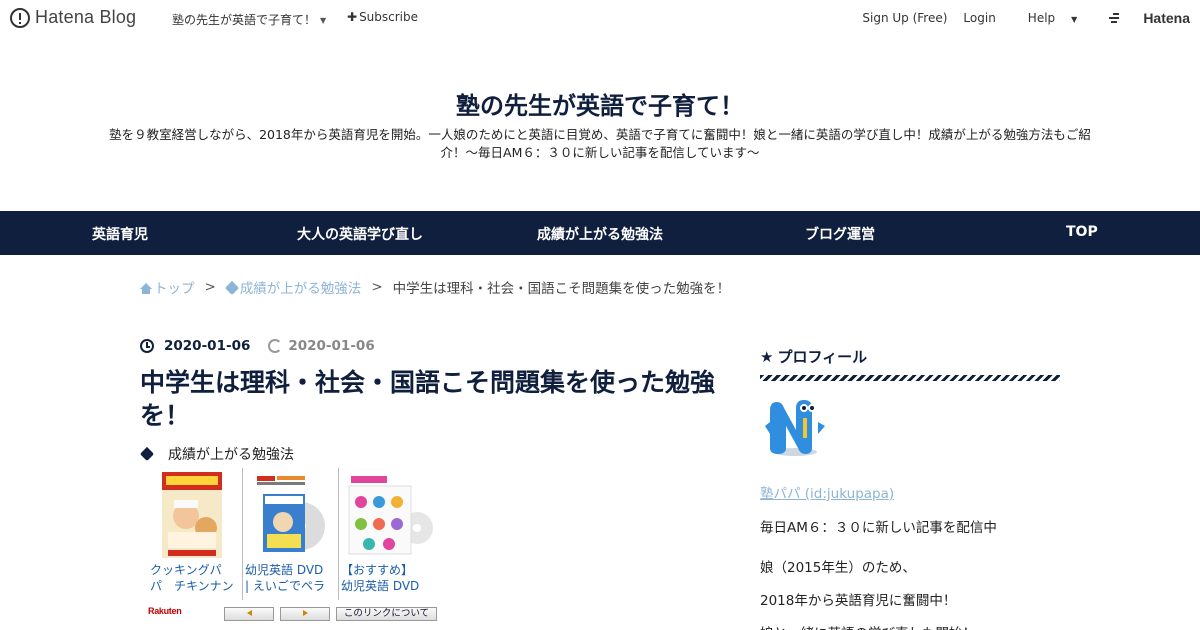  What do you see at coordinates (192, 515) in the screenshot?
I see `product-image-cooking-papa` at bounding box center [192, 515].